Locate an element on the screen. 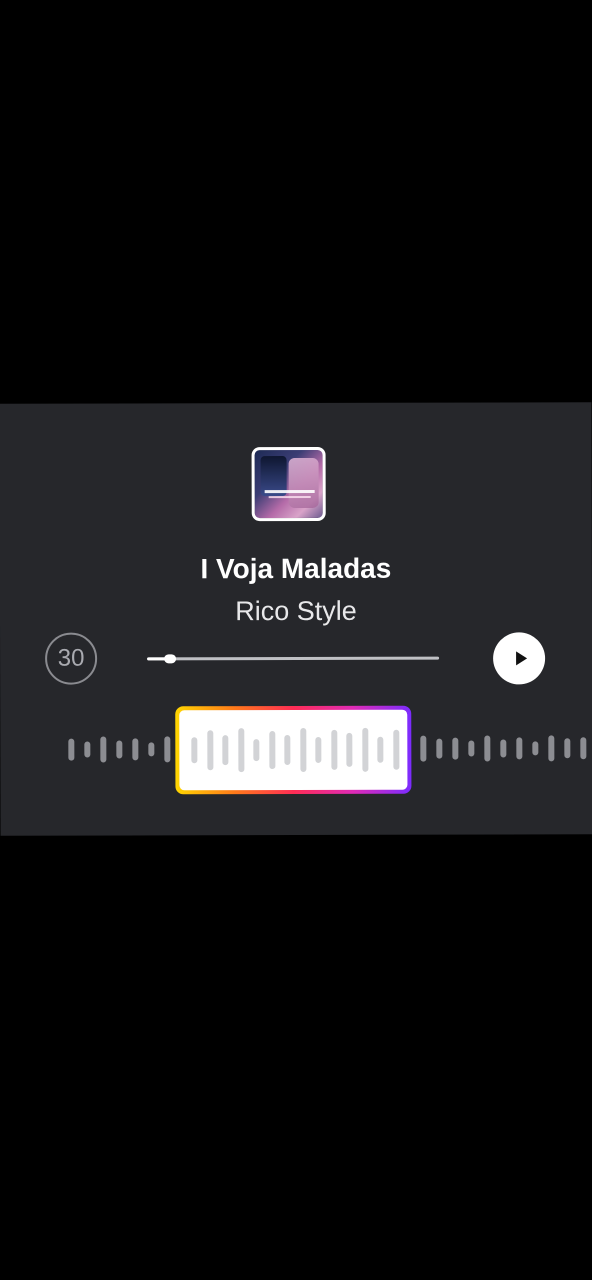  play-icon is located at coordinates (521, 658).